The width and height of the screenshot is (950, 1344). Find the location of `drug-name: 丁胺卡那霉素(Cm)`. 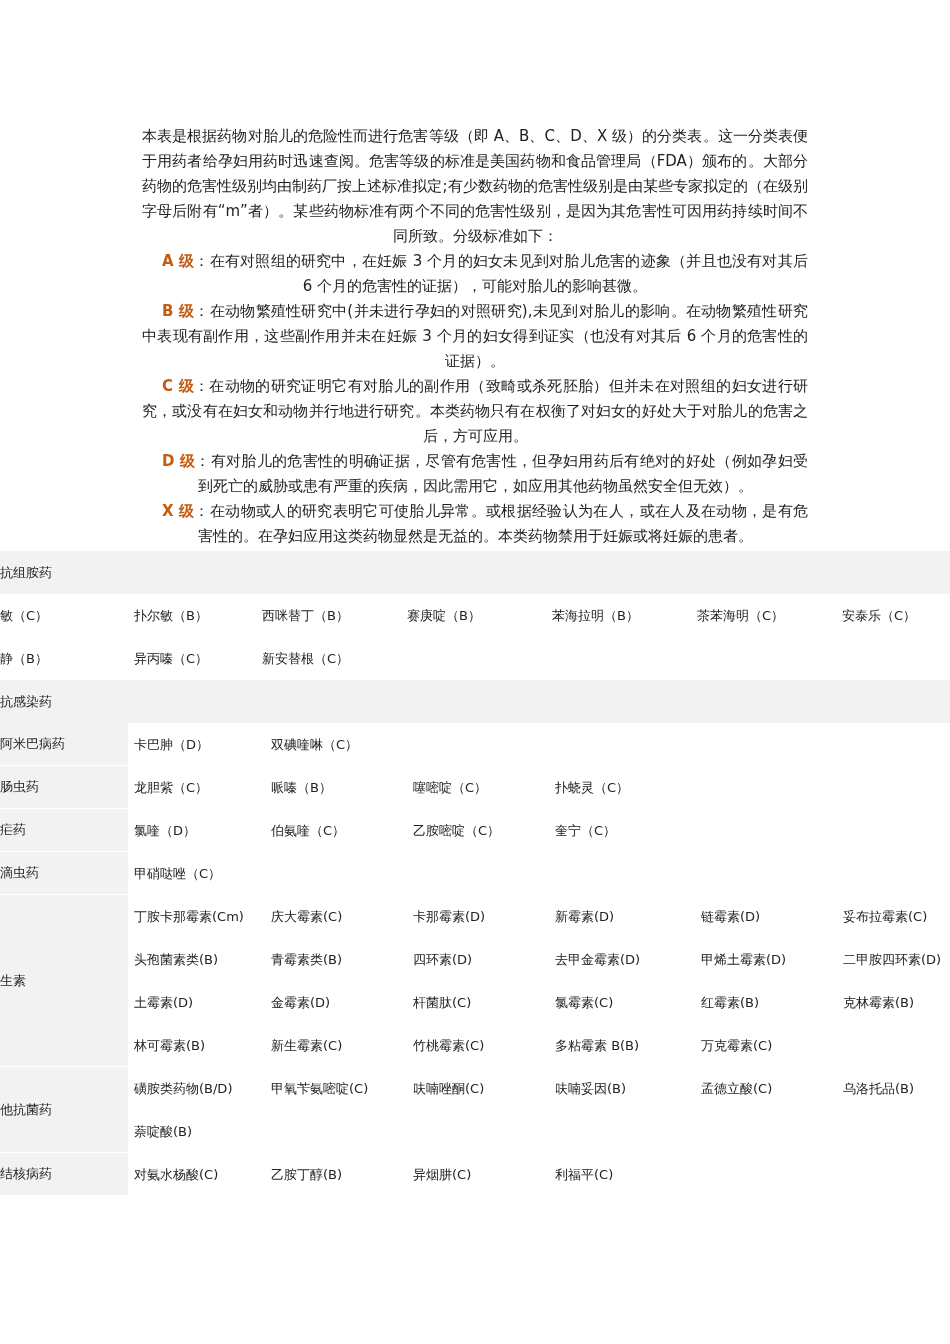

drug-name: 丁胺卡那霉素(Cm) is located at coordinates (189, 916).